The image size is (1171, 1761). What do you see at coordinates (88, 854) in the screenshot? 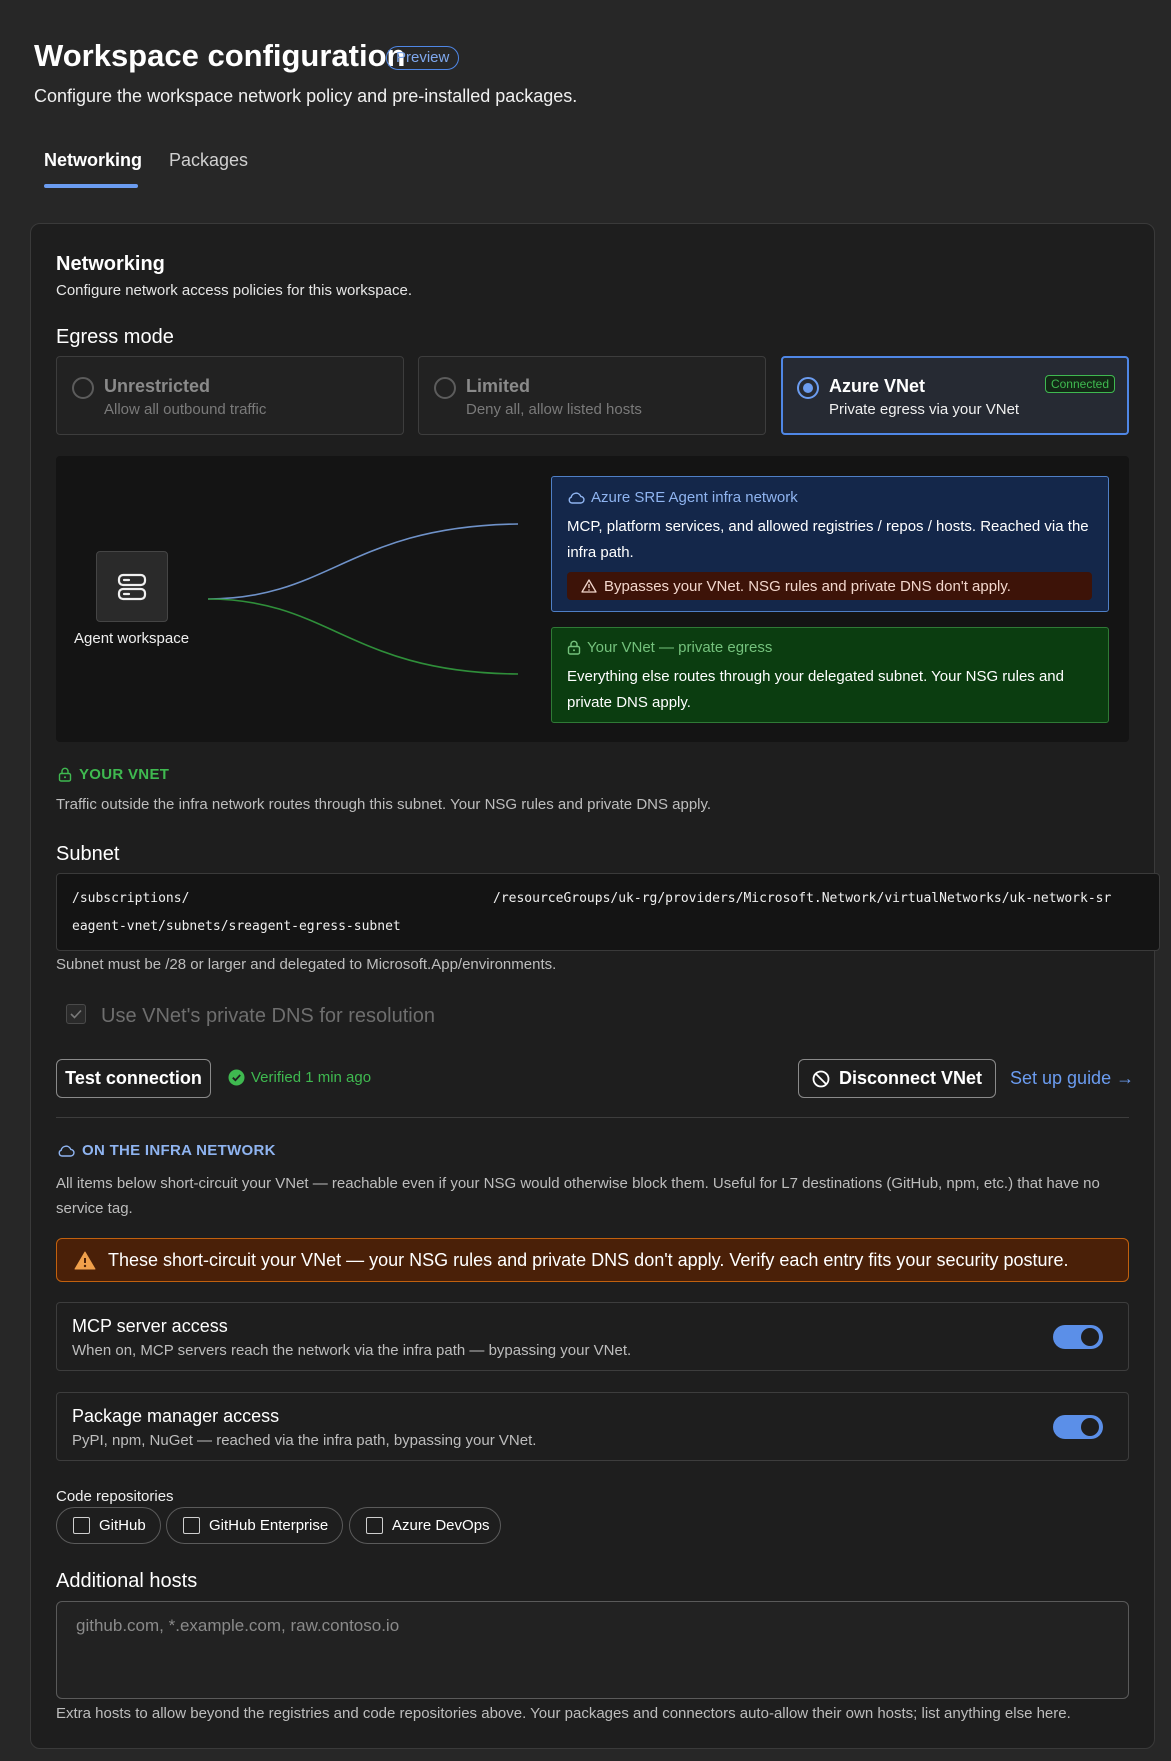
I see `subnet-label: Subnet` at bounding box center [88, 854].